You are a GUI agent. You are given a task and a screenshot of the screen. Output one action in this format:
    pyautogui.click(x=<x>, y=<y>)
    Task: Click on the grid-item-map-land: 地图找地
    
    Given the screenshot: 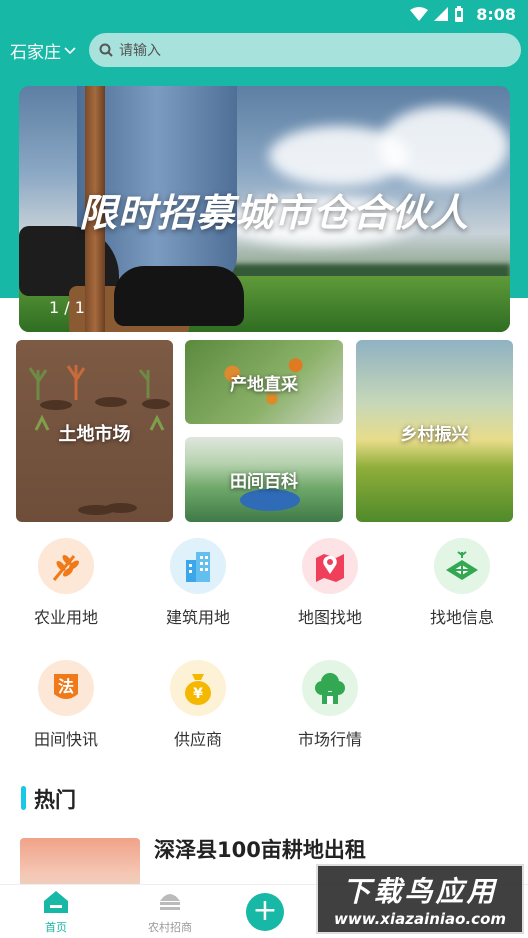 What is the action you would take?
    pyautogui.click(x=330, y=588)
    